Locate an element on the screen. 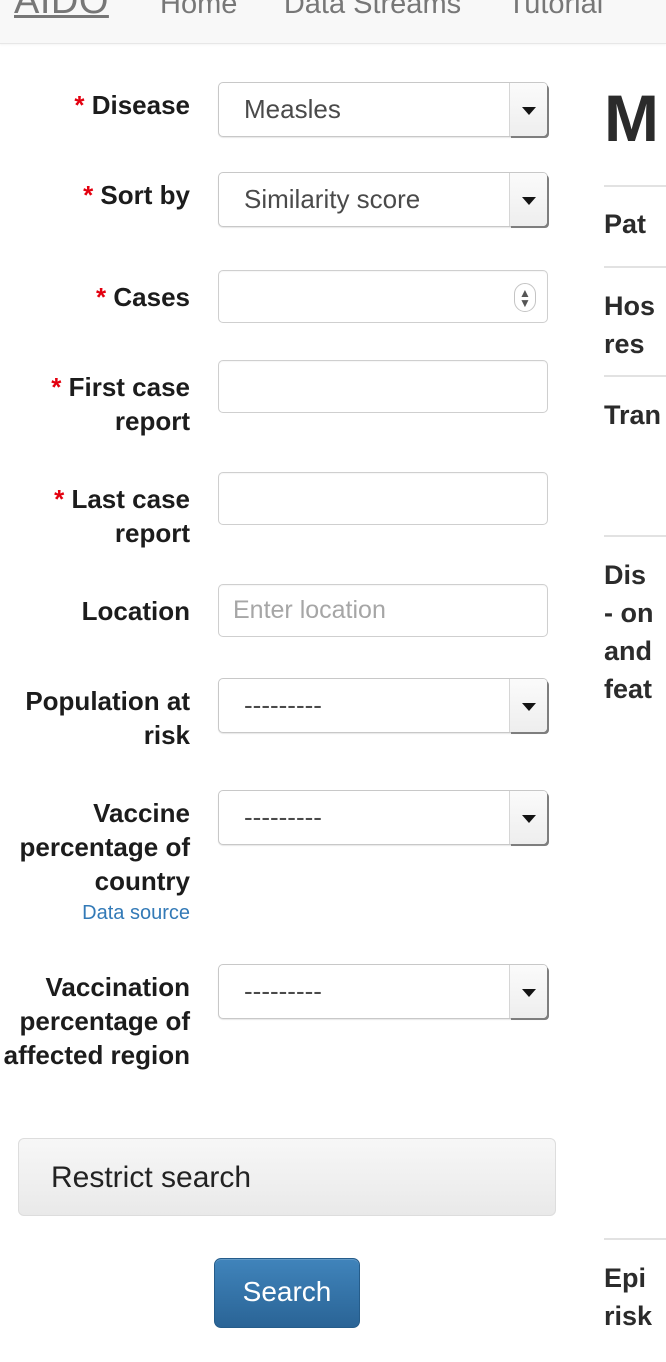  label-population-at-risk: Population at risk is located at coordinates (107, 718).